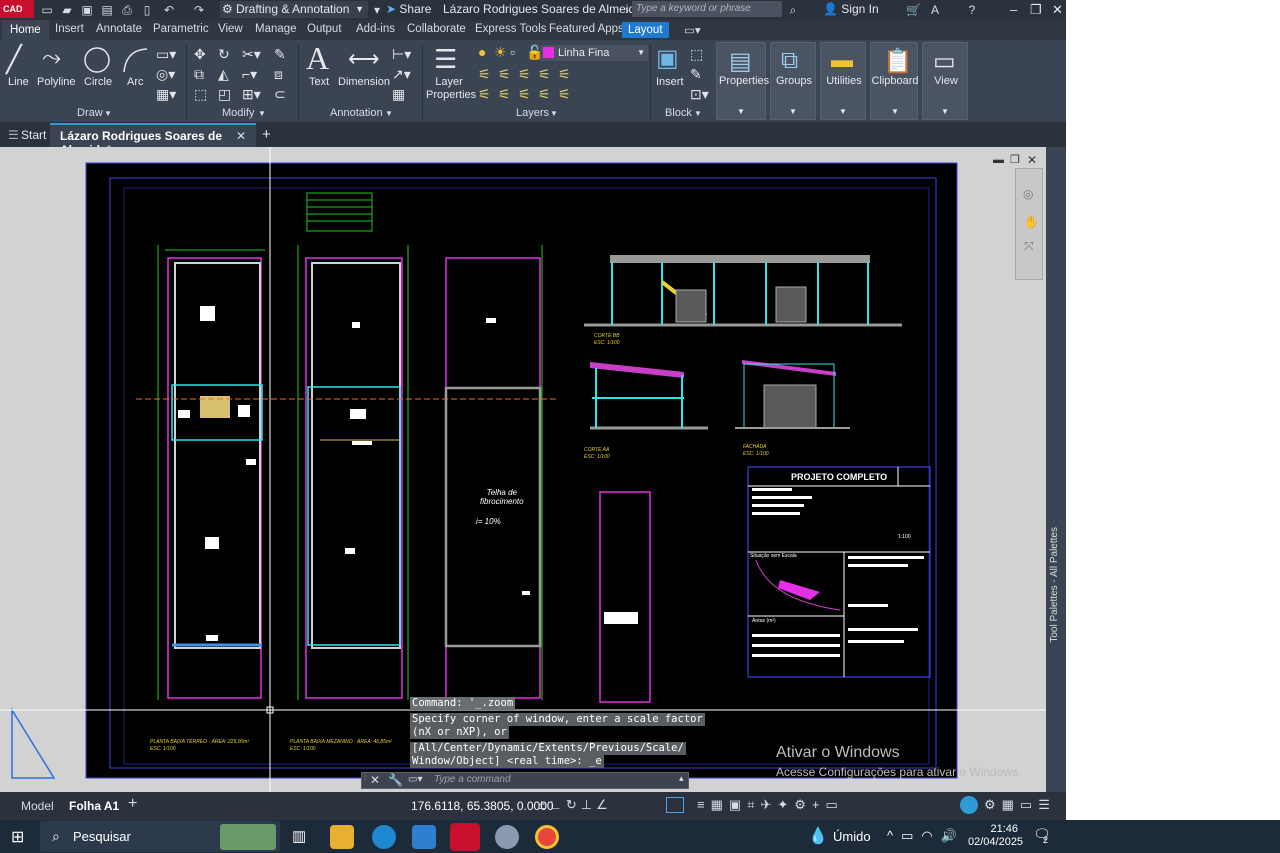  What do you see at coordinates (224, 54) in the screenshot?
I see `rotate-icon: ↻` at bounding box center [224, 54].